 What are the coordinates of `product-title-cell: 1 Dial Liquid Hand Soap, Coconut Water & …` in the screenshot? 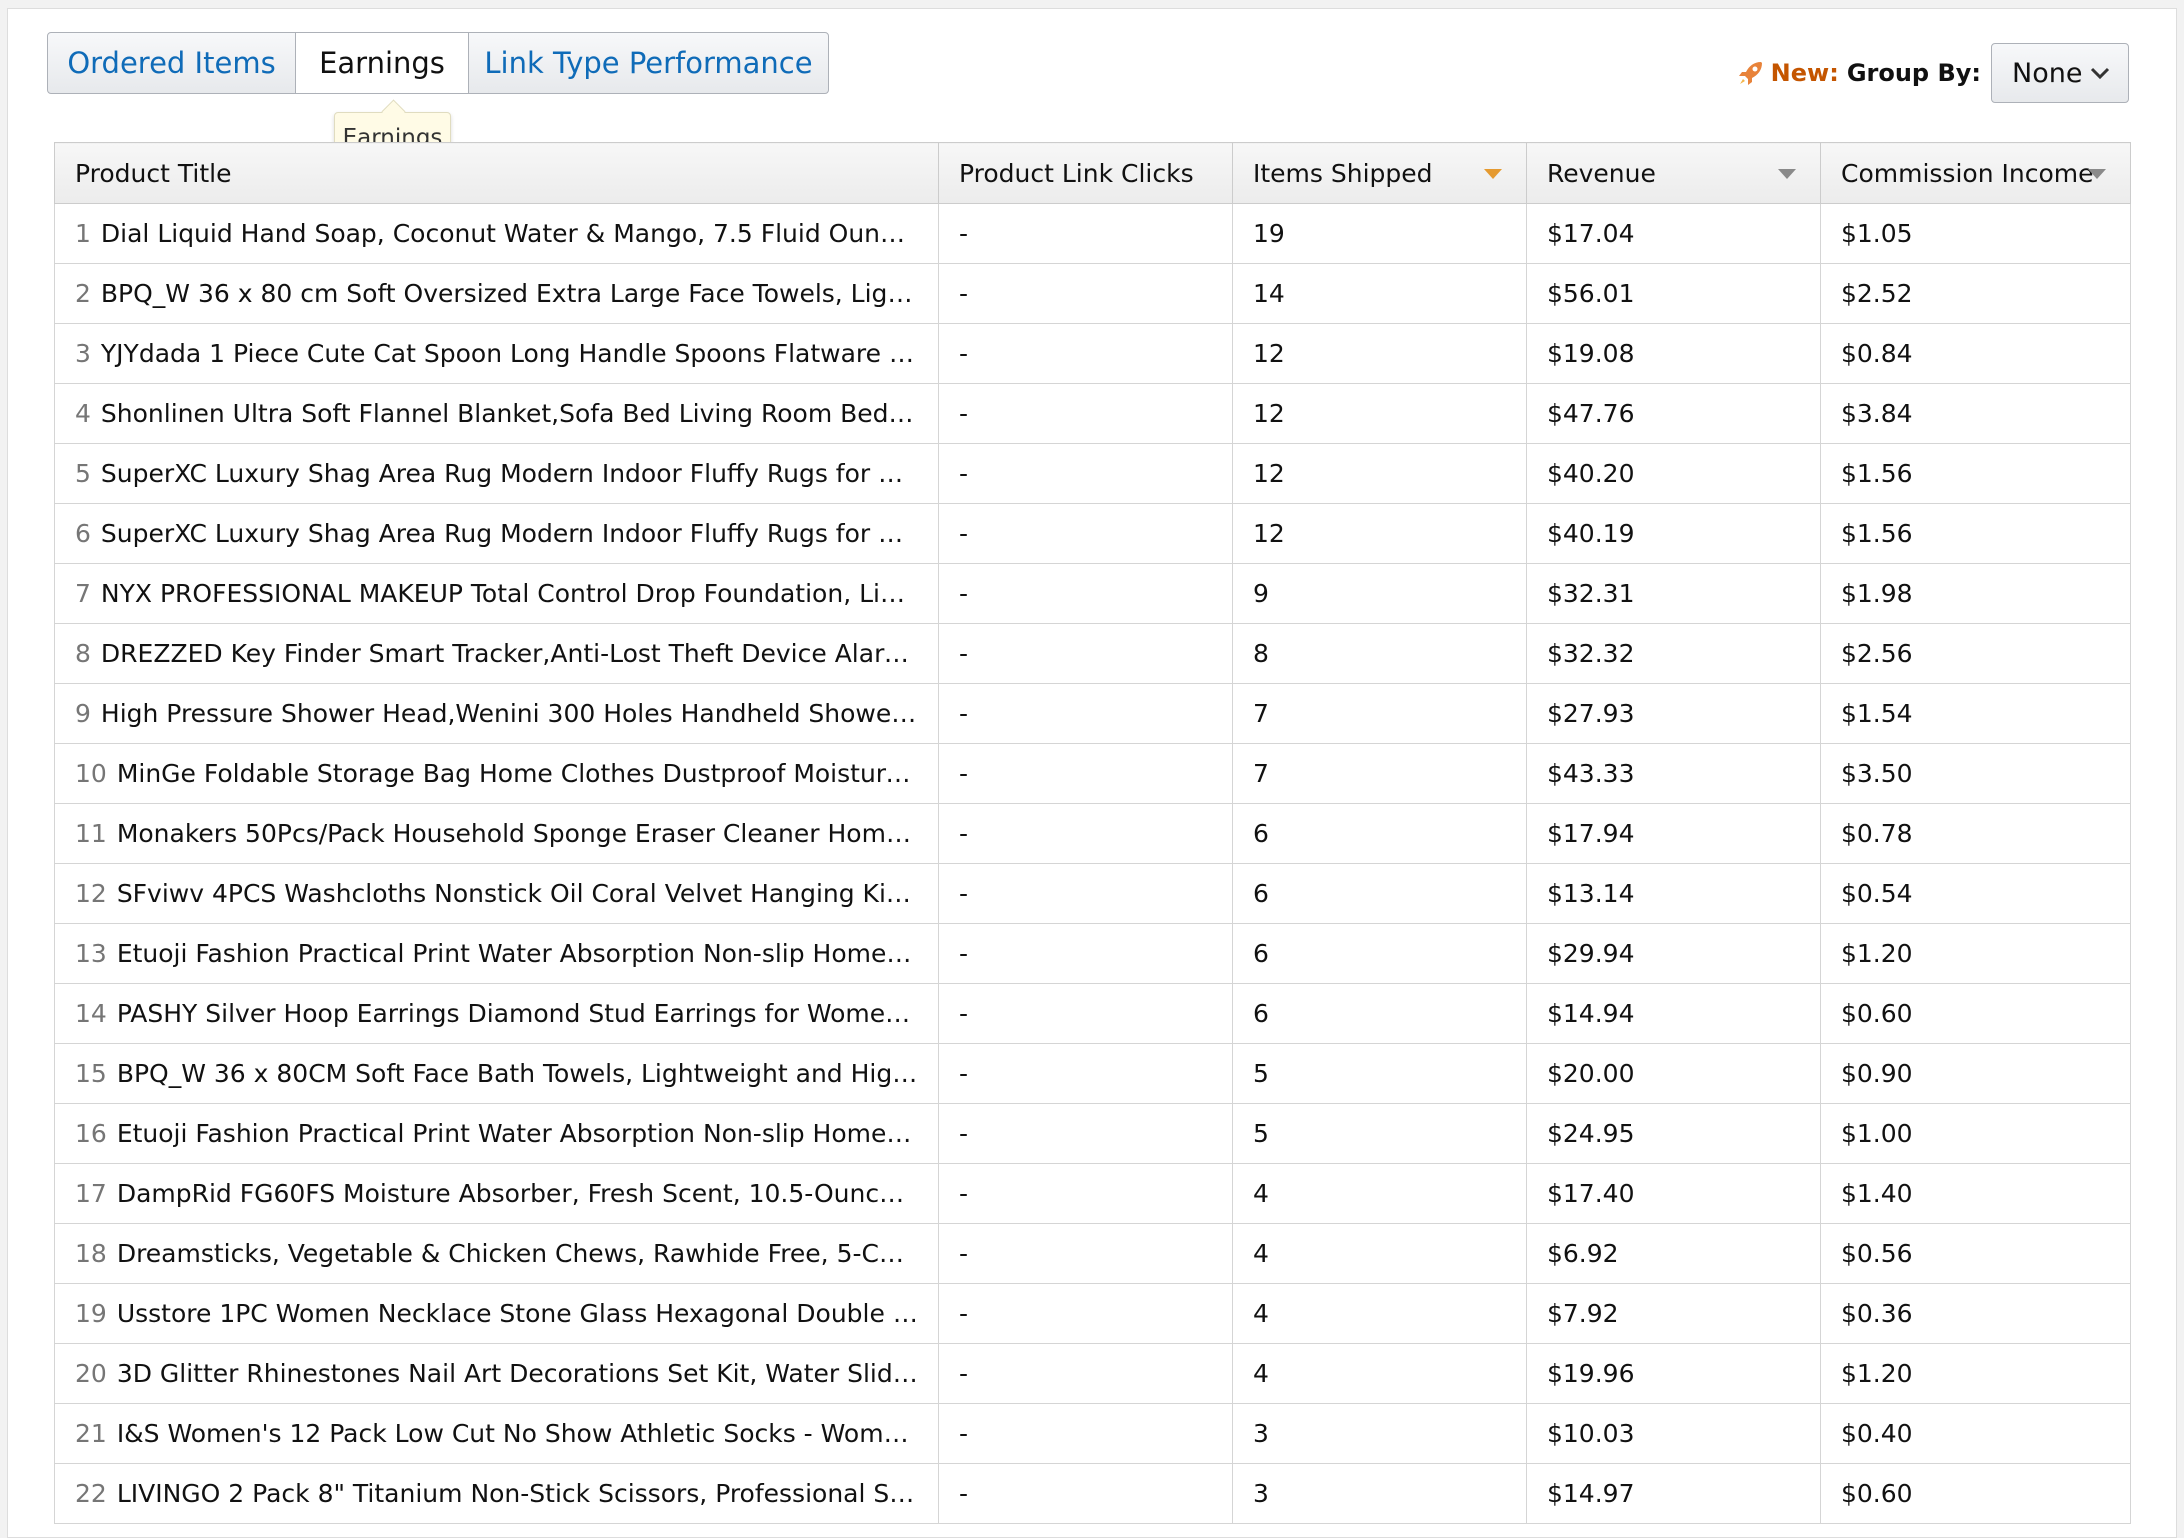 It's located at (496, 233).